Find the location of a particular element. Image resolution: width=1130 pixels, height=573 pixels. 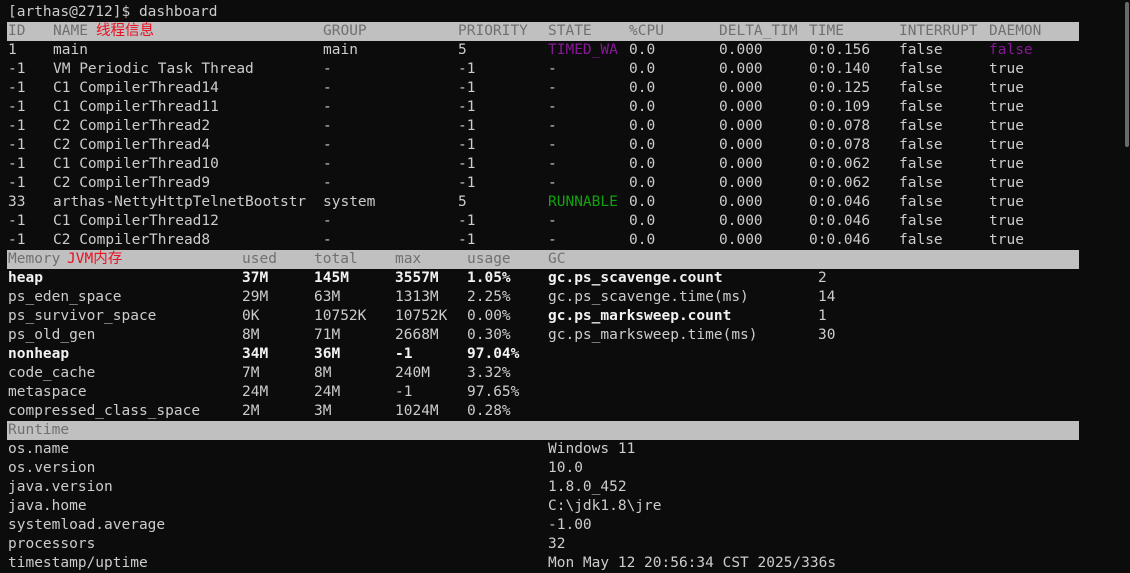

memory-row: code_cache 7M 8M 240M 3.32% is located at coordinates (560, 373).